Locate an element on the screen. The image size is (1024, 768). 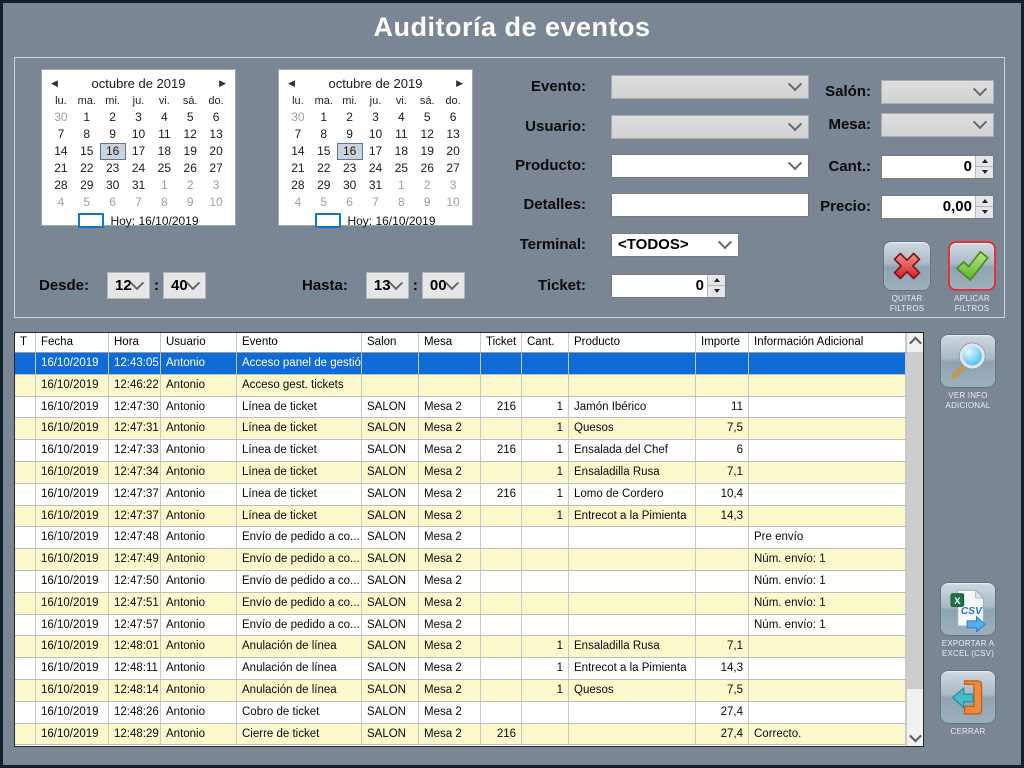
calendar-next-icon: ▶ is located at coordinates (222, 83).